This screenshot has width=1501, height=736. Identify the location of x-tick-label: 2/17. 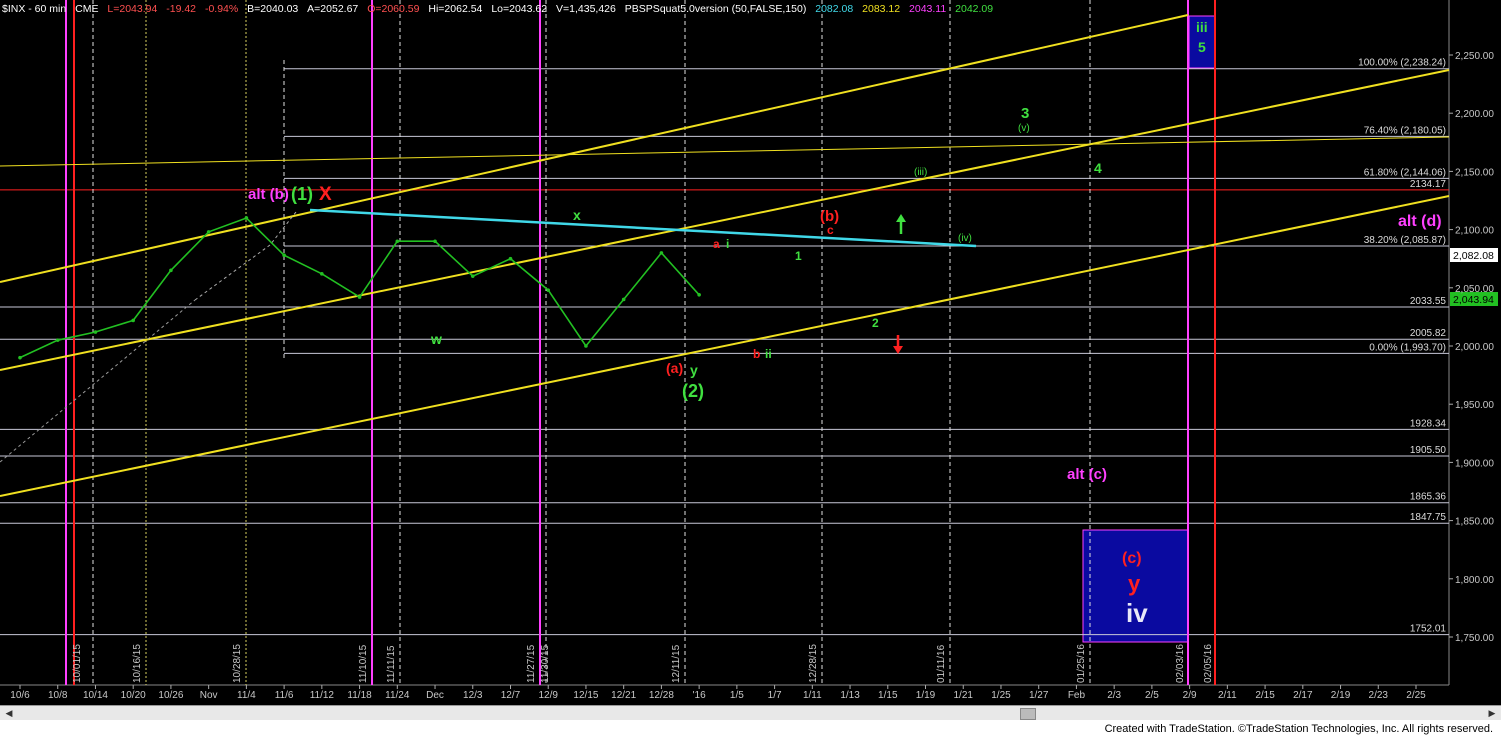
(1303, 695).